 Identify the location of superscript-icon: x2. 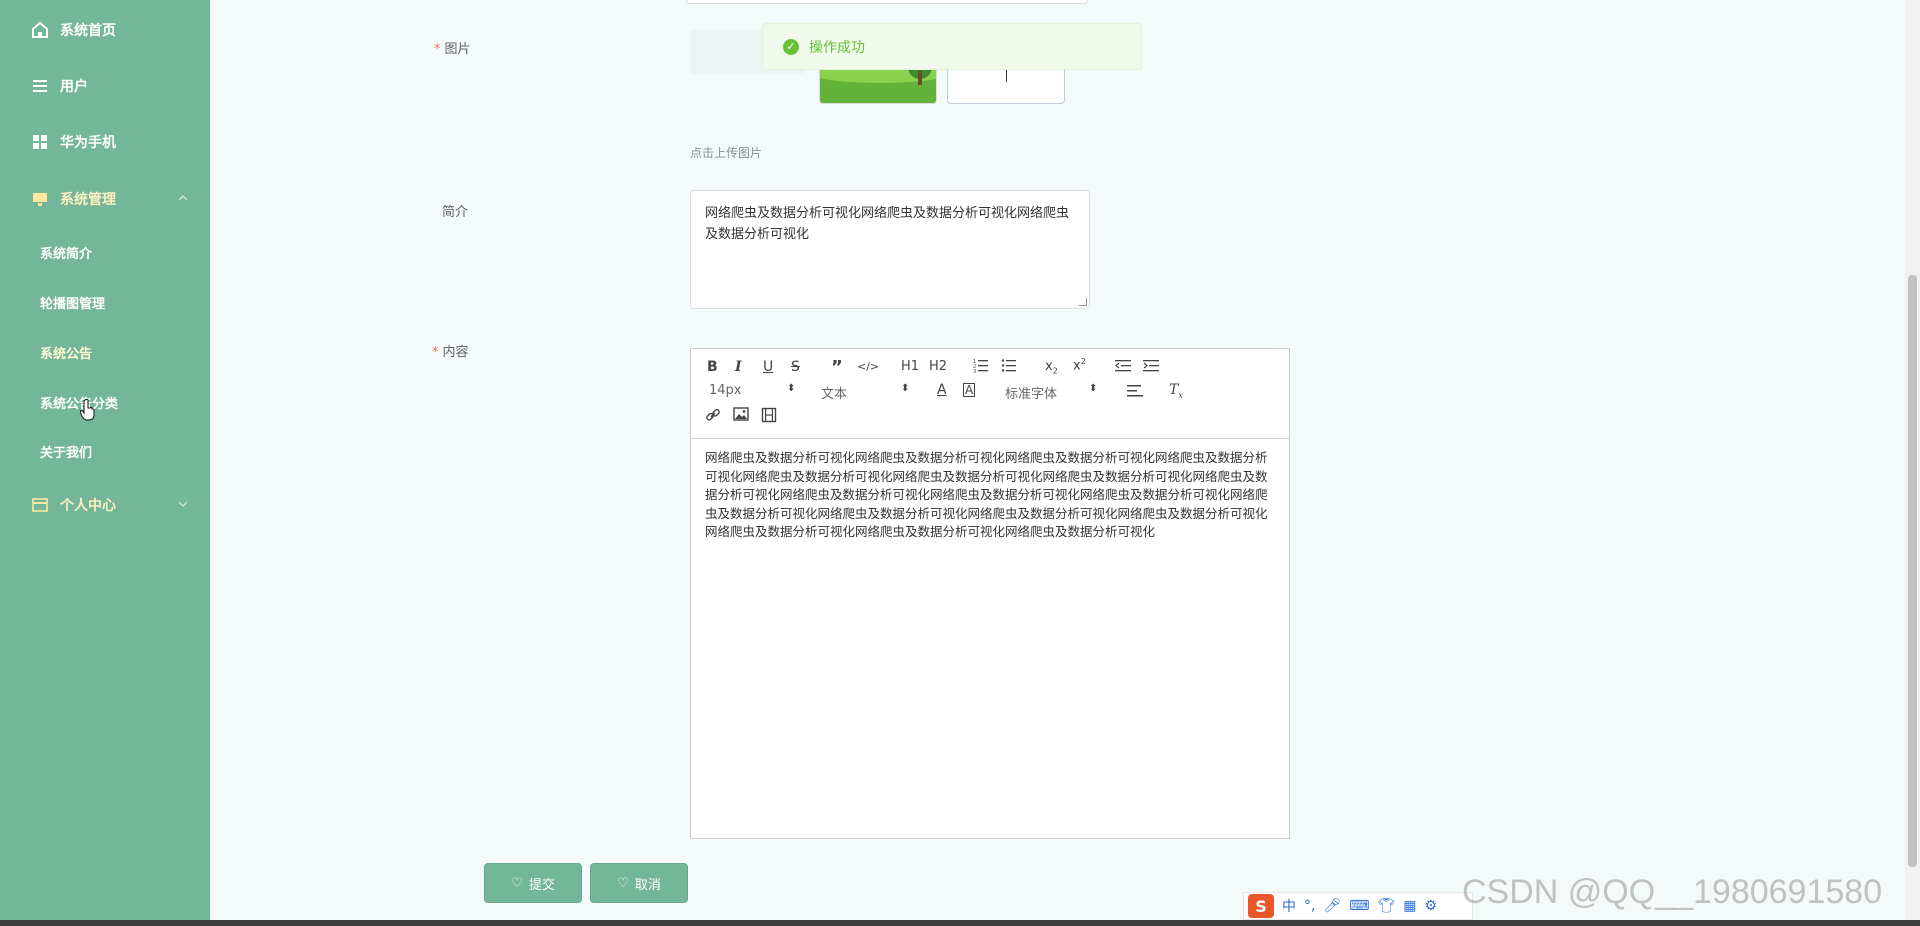
(1079, 365).